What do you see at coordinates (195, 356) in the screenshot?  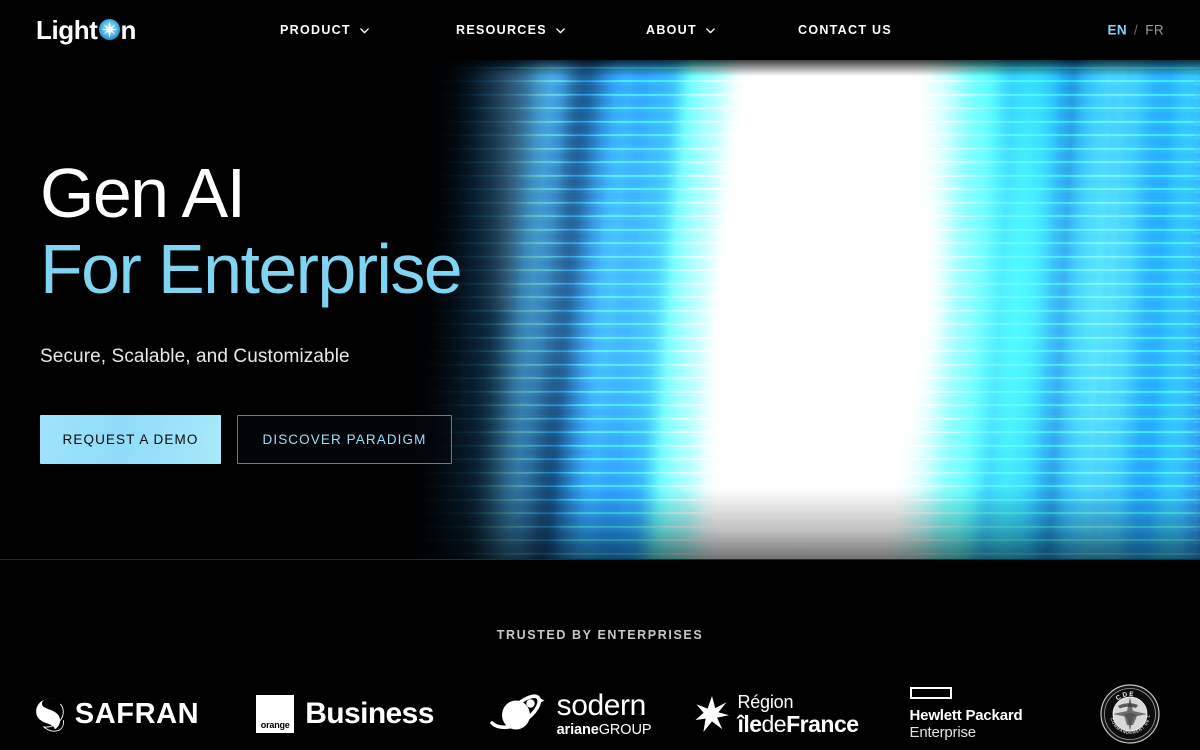 I see `hero-subtitle: Secure, Scalable, and Customizable` at bounding box center [195, 356].